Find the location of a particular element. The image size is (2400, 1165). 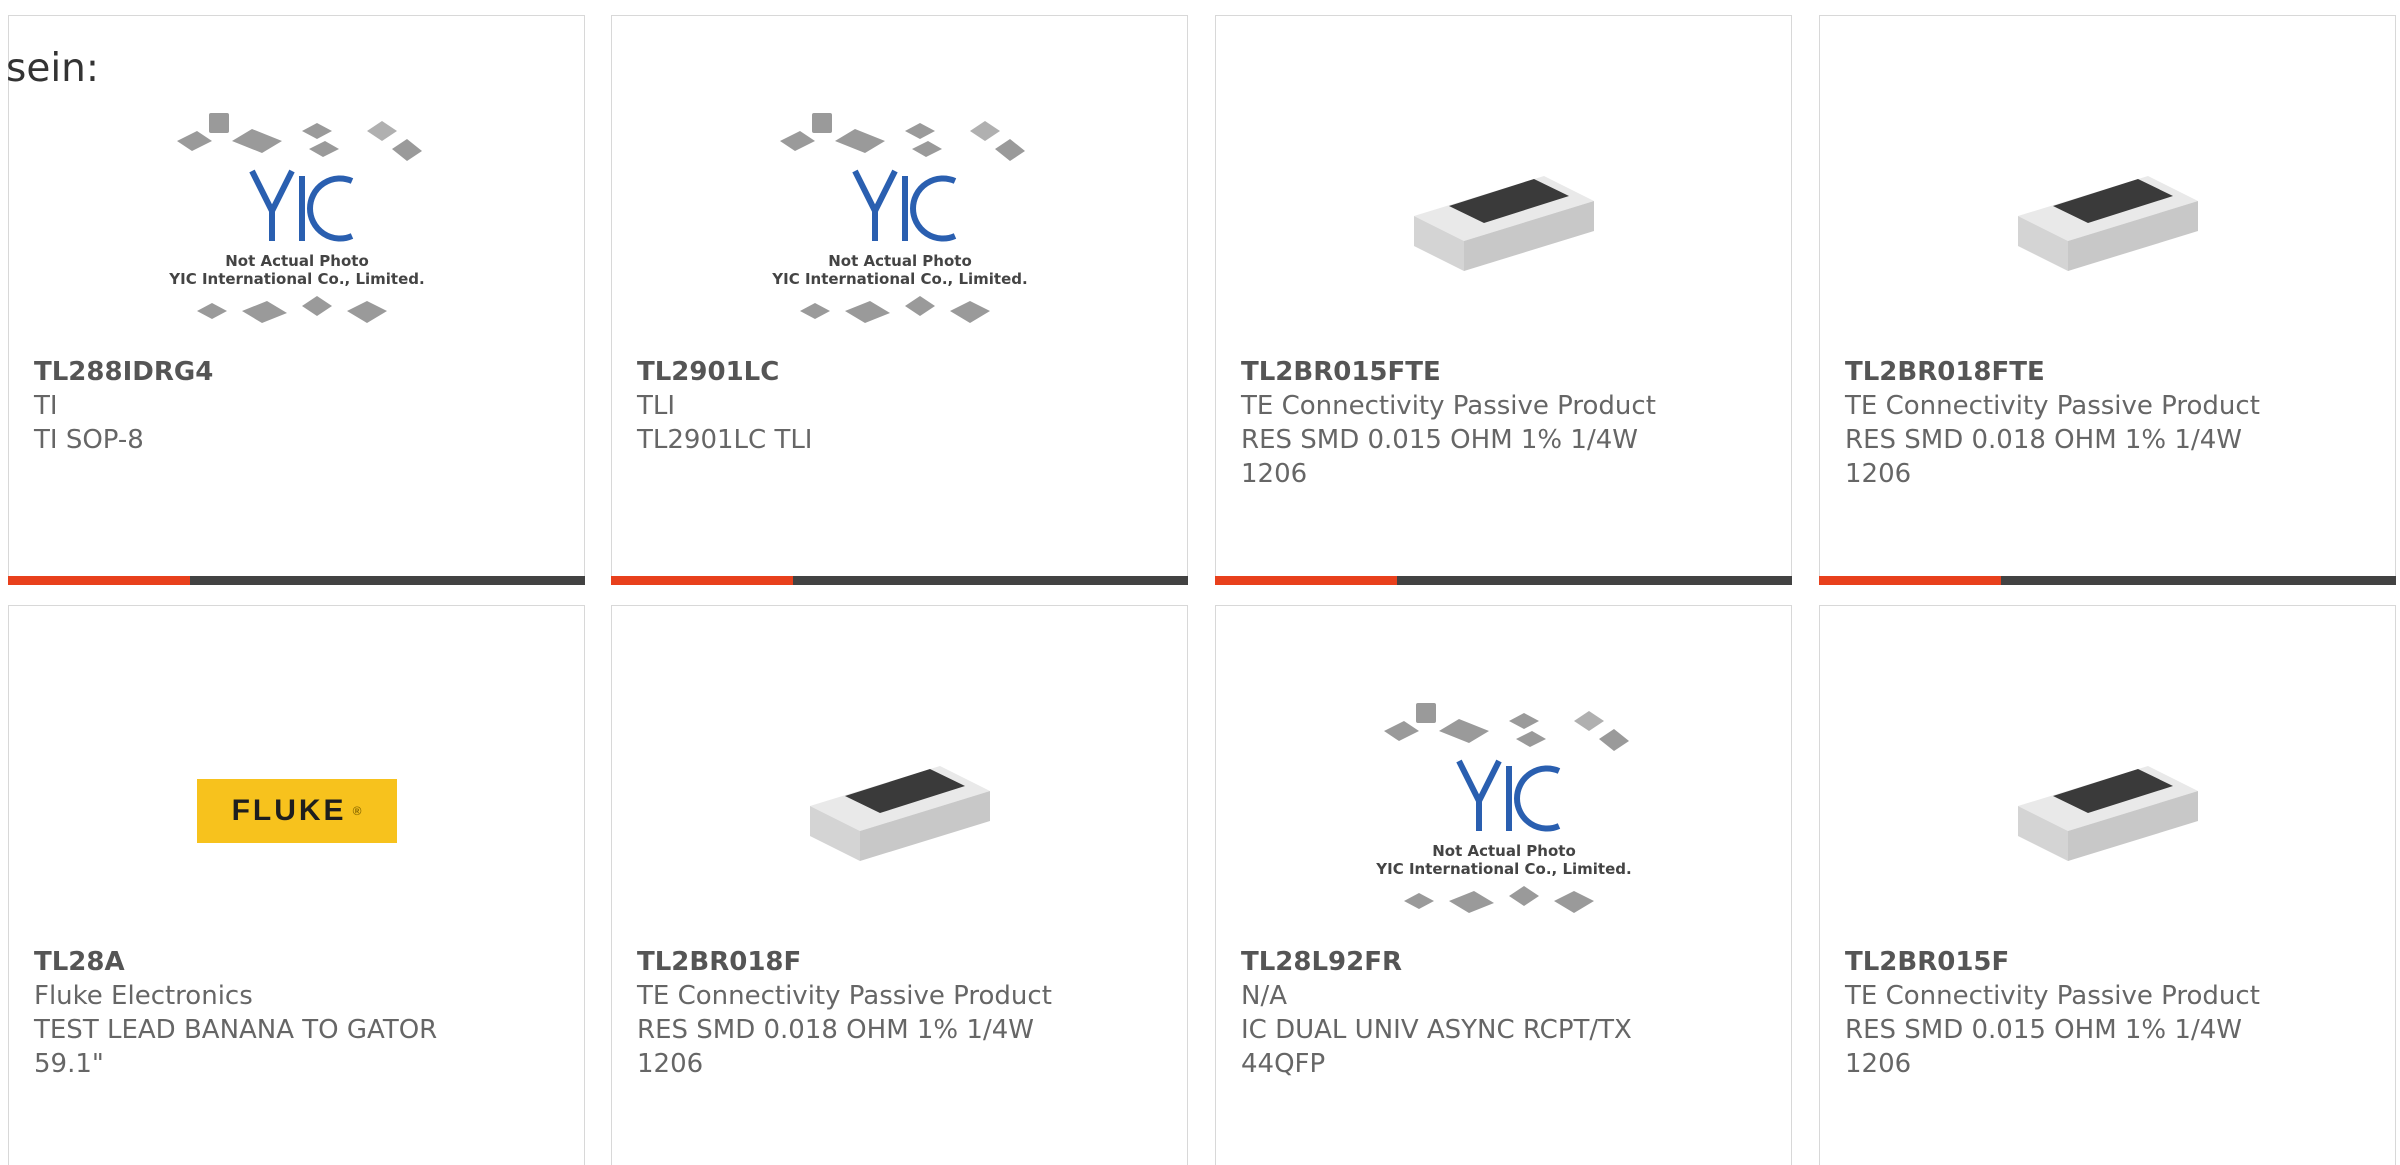

manufacturer: TLI is located at coordinates (656, 406).